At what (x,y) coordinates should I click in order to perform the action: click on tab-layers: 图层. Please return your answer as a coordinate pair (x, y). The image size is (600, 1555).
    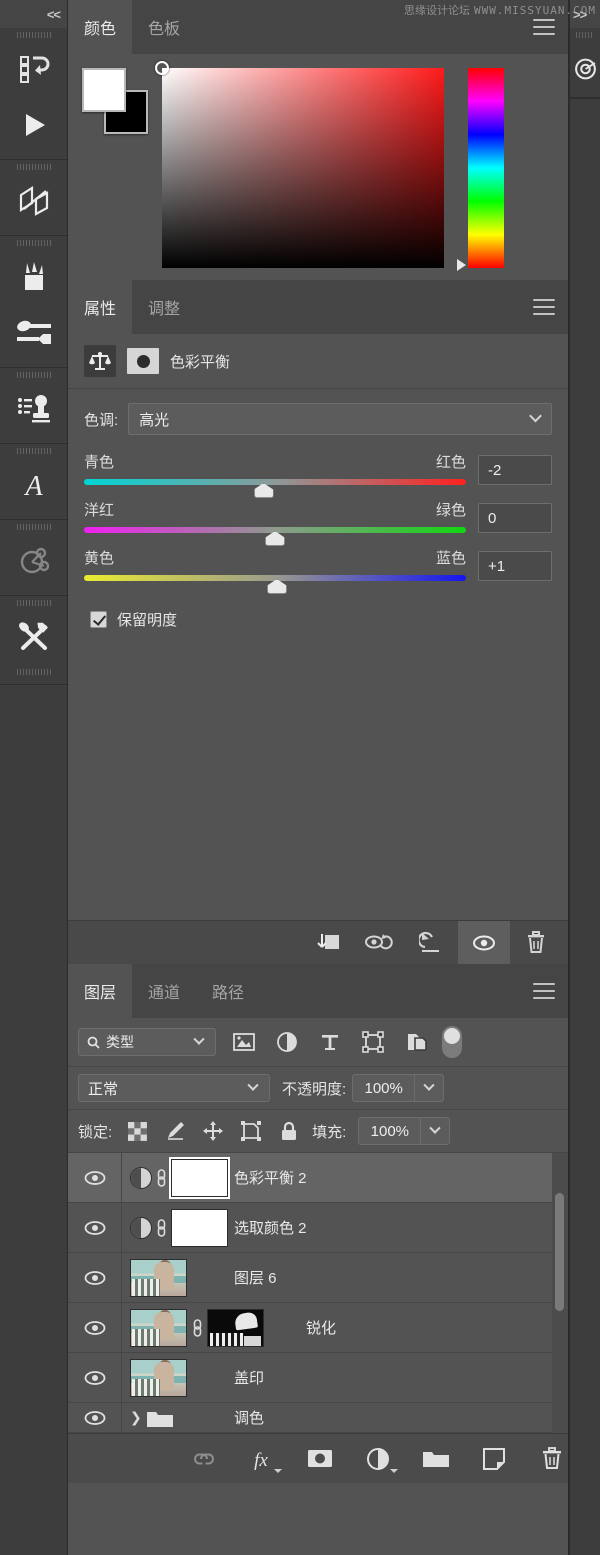
    Looking at the image, I should click on (100, 991).